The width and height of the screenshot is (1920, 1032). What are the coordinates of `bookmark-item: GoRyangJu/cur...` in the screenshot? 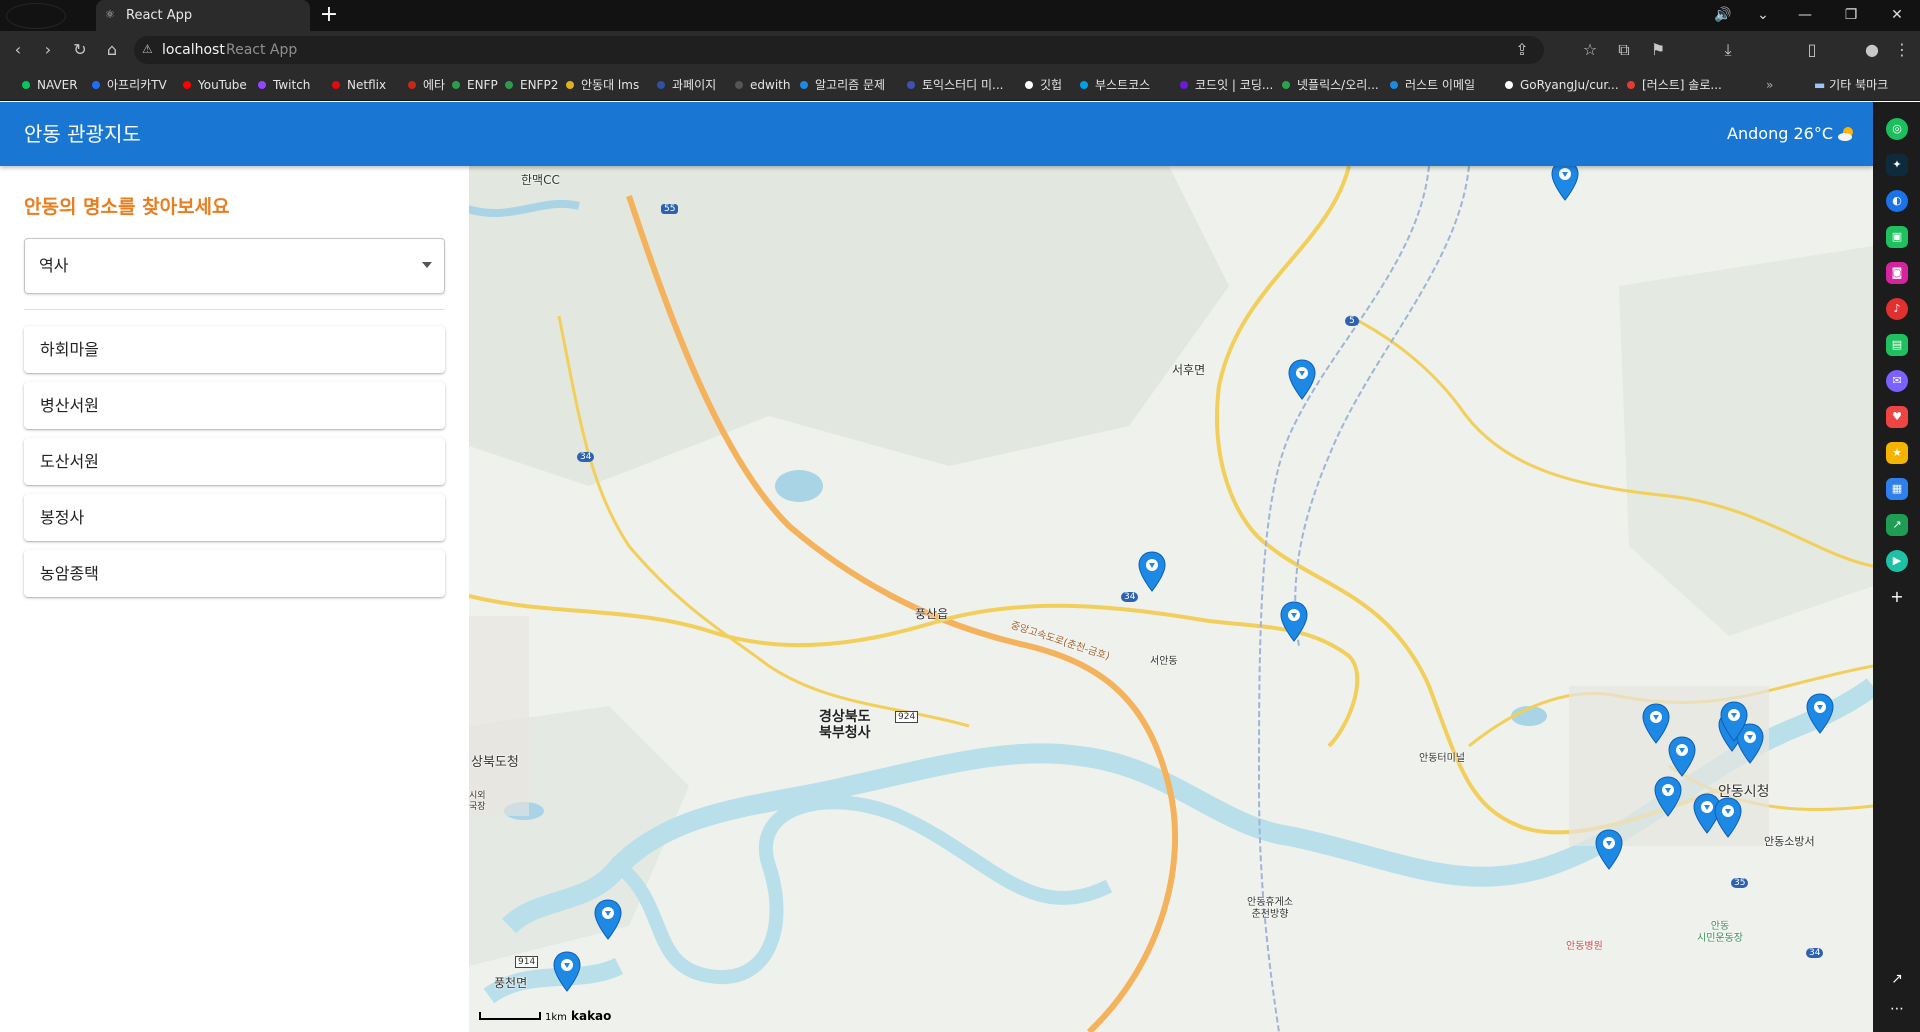 It's located at (1562, 85).